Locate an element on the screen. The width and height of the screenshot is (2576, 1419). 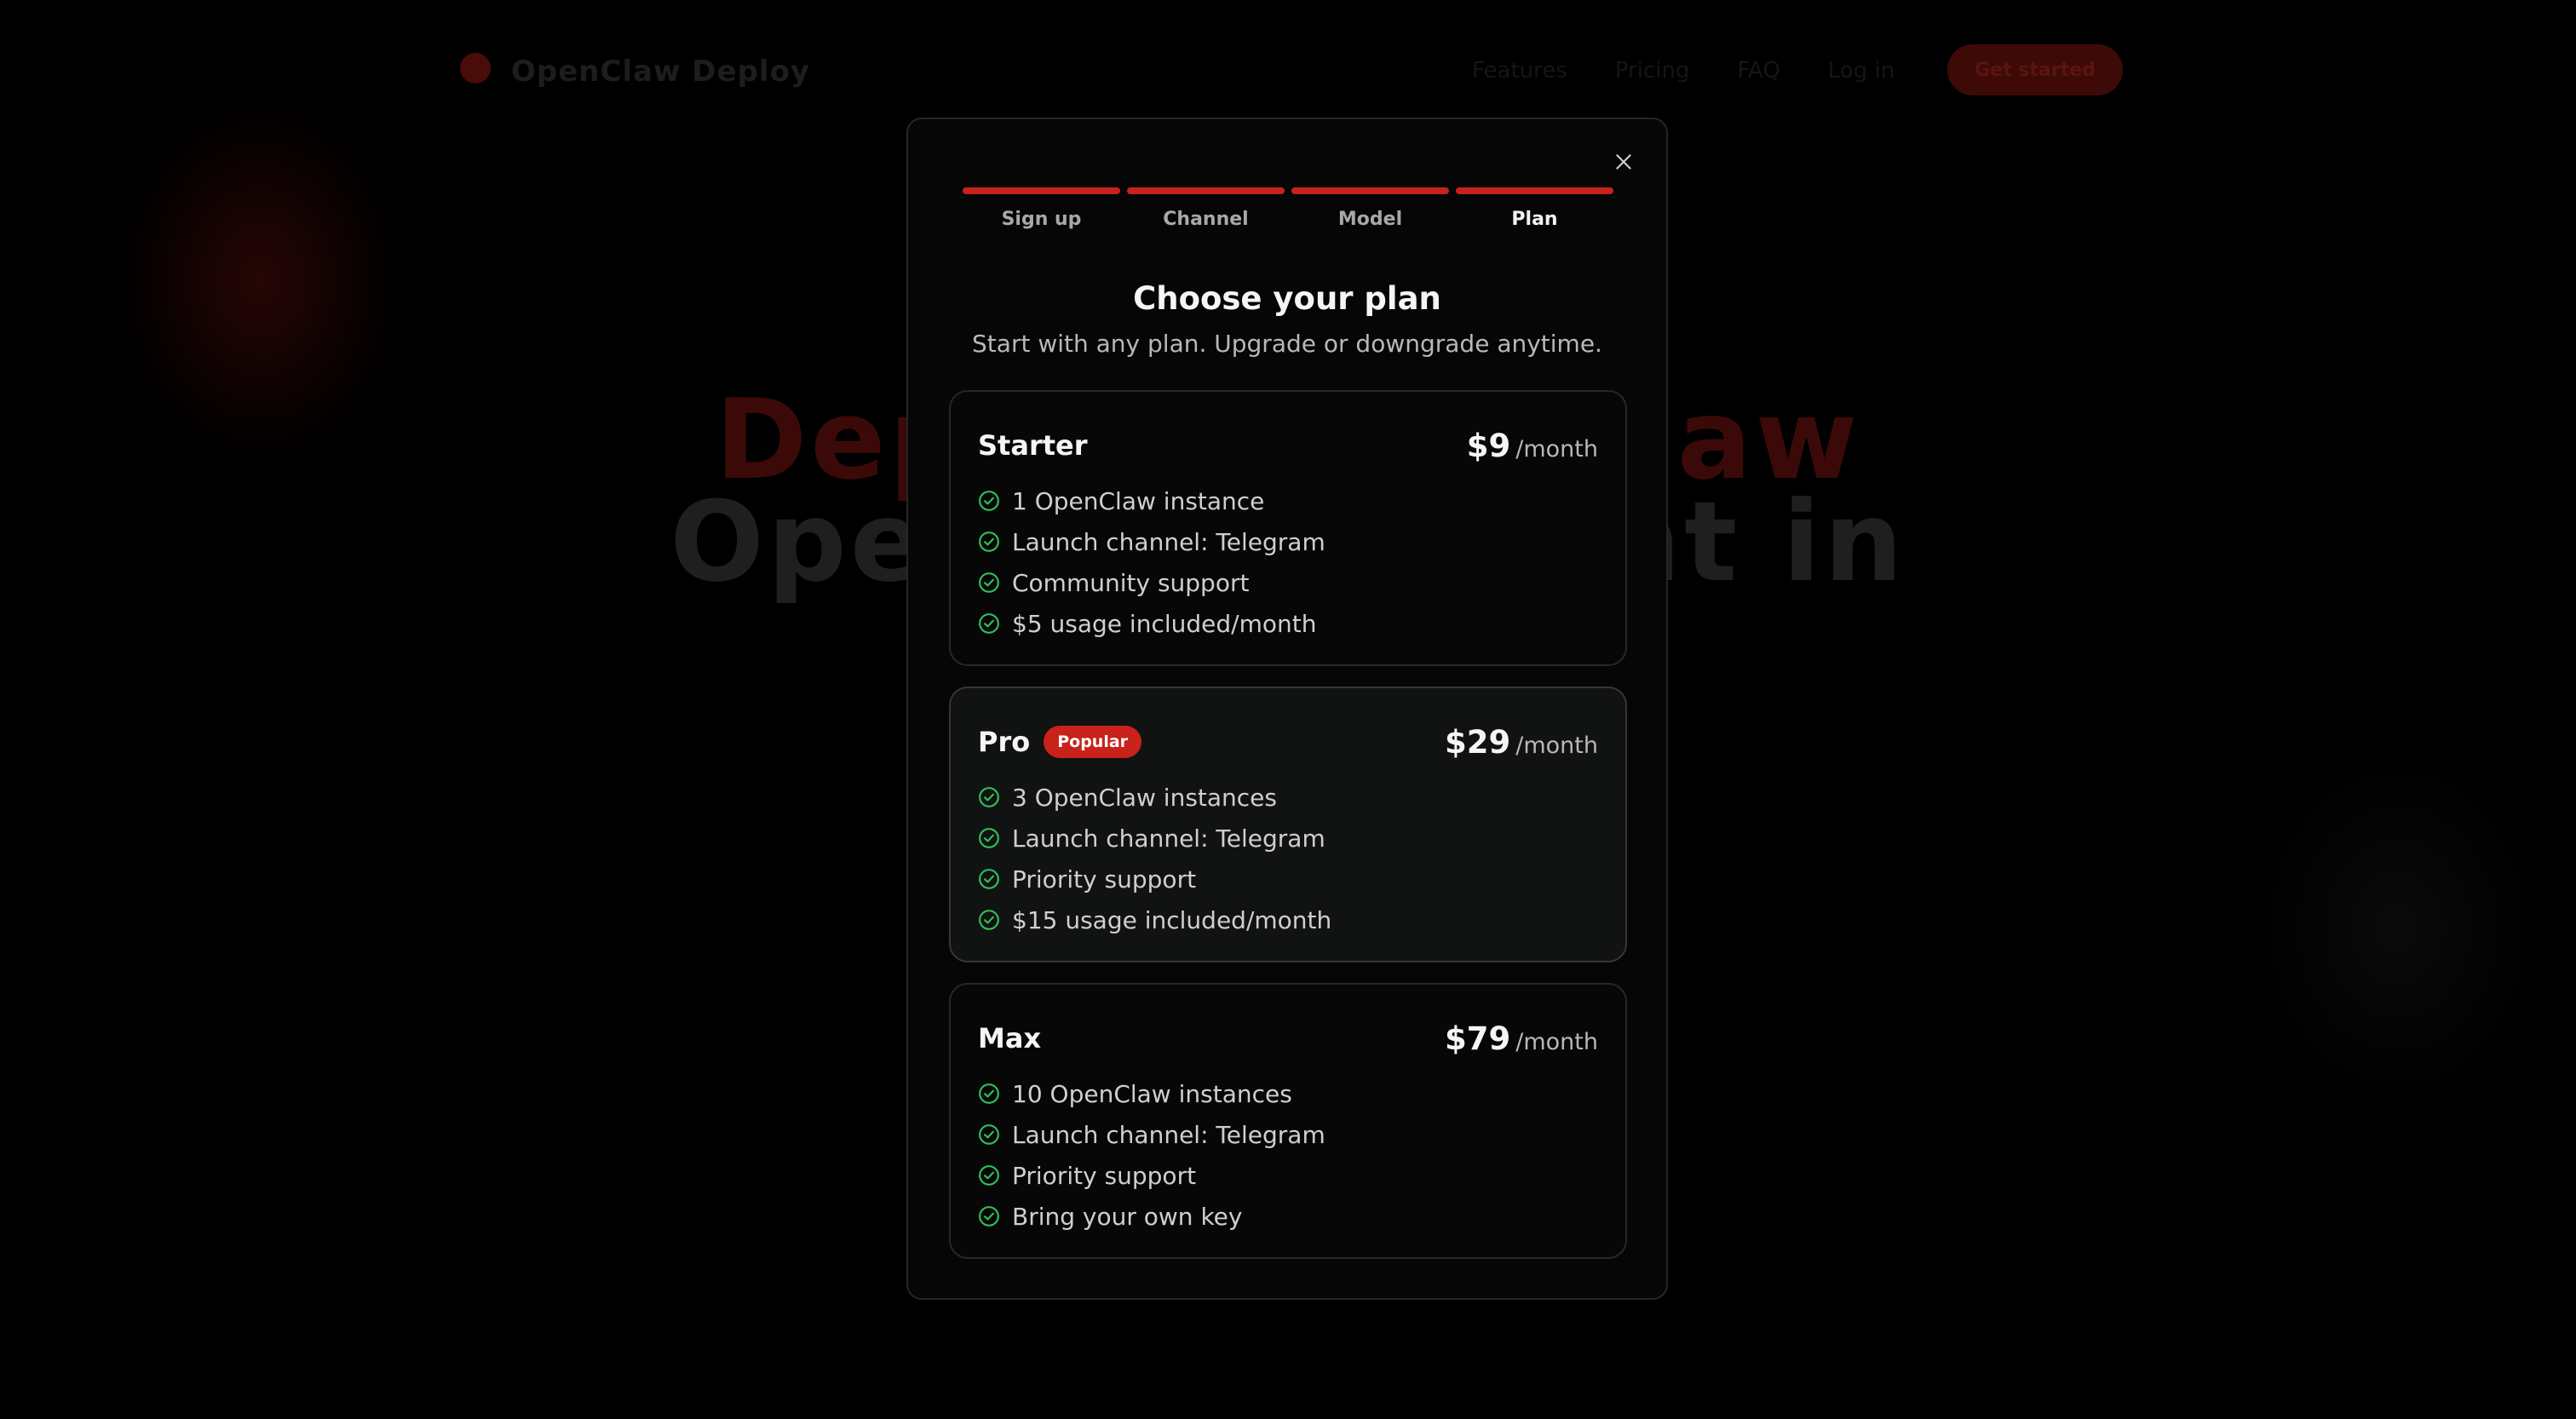
plan-price: $79 /month is located at coordinates (1521, 1039).